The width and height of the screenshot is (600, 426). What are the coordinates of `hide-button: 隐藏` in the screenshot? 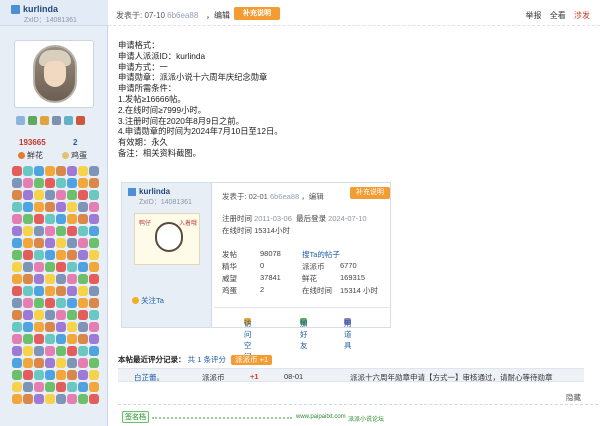 It's located at (573, 397).